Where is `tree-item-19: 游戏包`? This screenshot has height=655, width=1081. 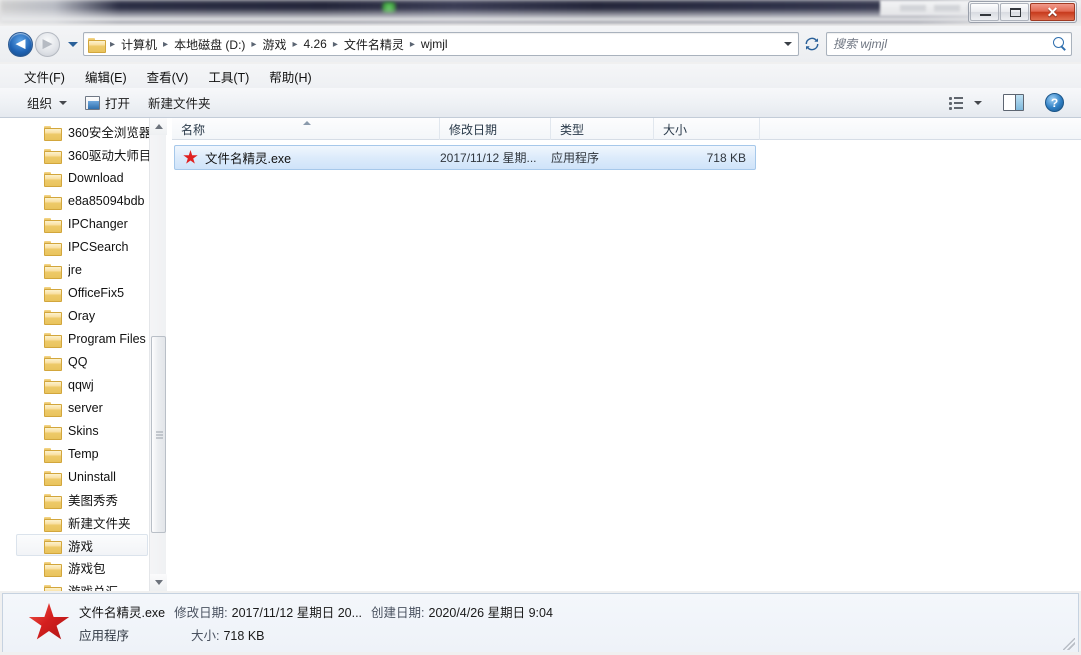 tree-item-19: 游戏包 is located at coordinates (75, 567).